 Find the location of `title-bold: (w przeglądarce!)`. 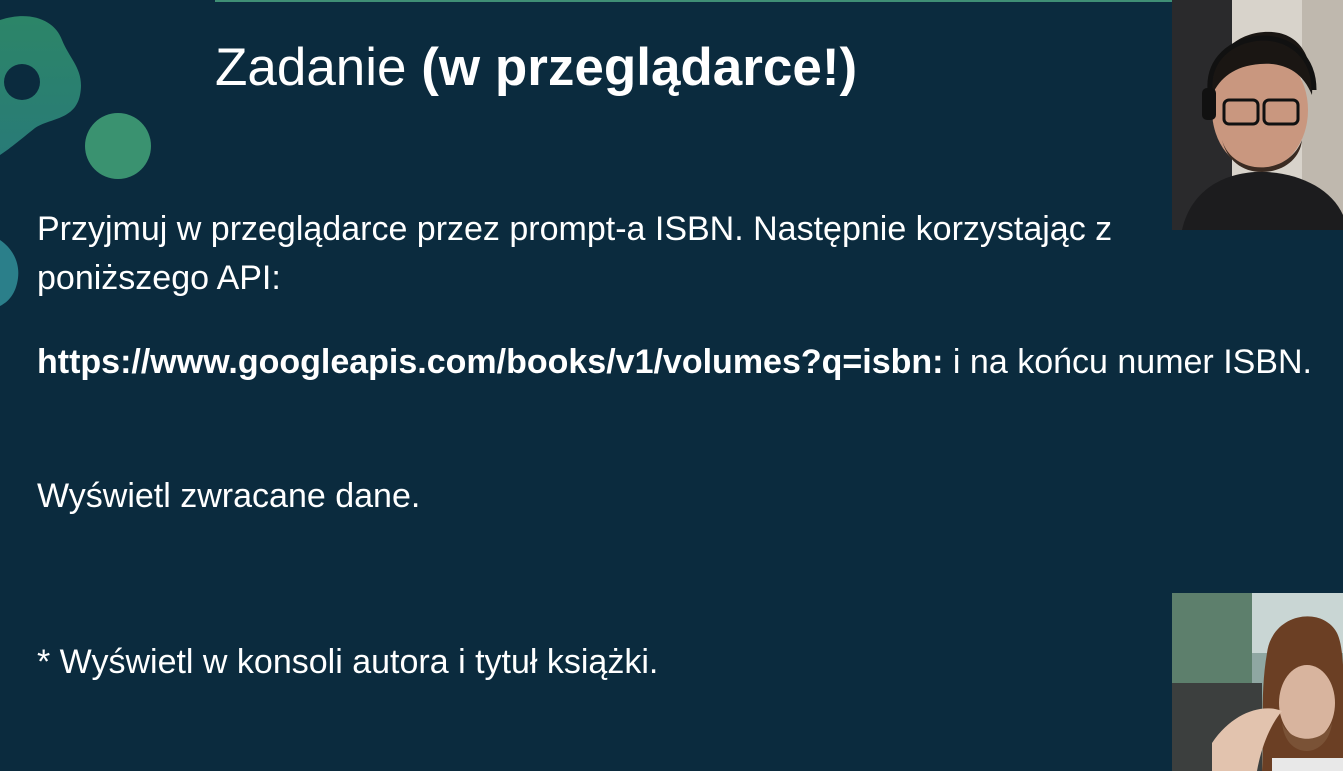

title-bold: (w przeglądarce!) is located at coordinates (639, 67).